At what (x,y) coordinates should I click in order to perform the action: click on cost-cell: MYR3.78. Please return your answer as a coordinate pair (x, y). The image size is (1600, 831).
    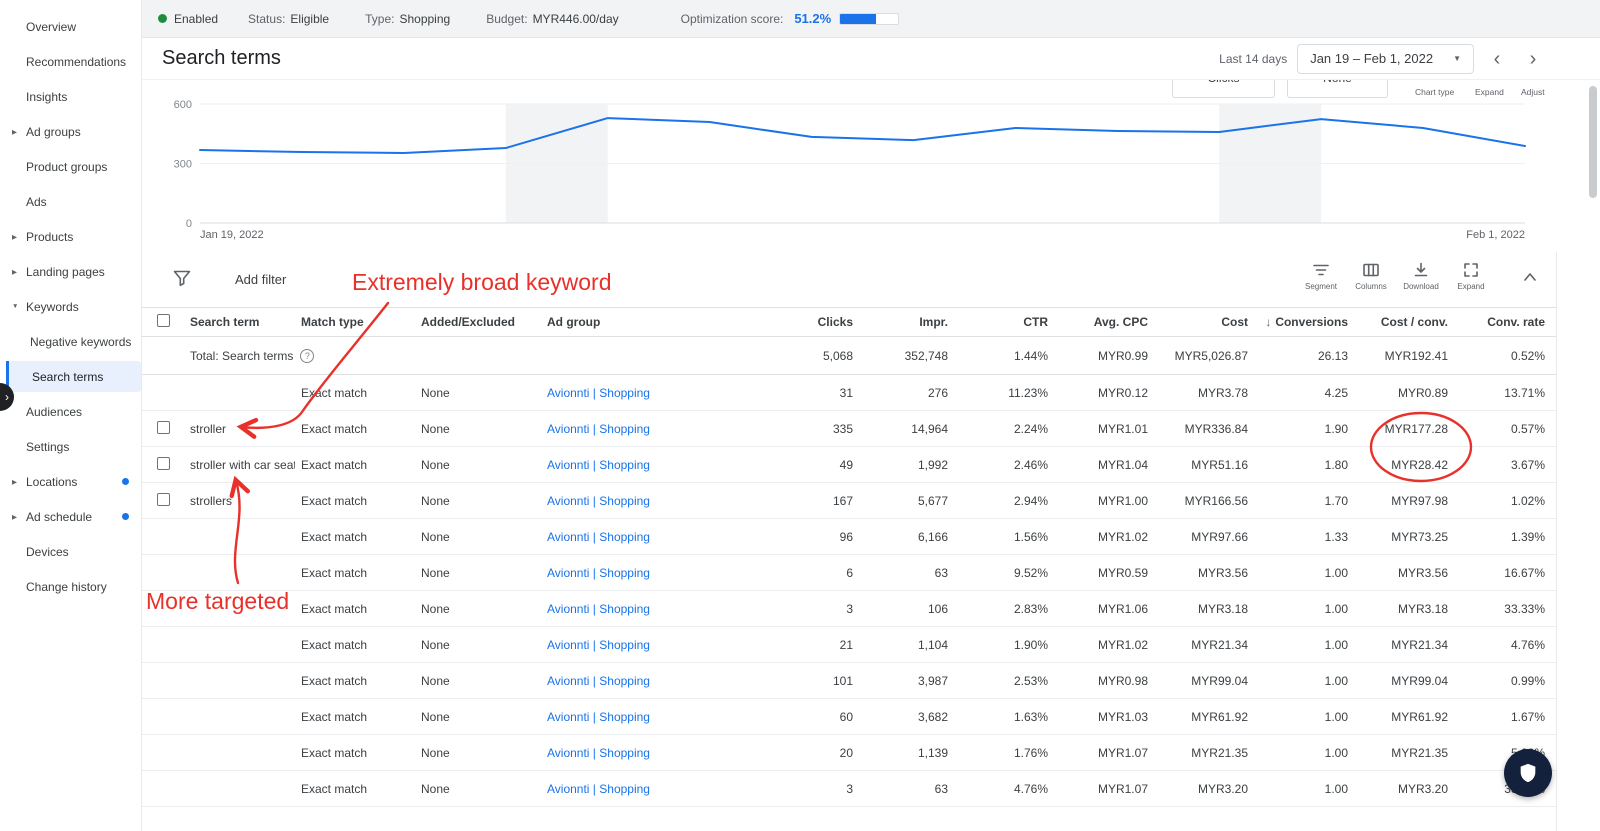
    Looking at the image, I should click on (1222, 392).